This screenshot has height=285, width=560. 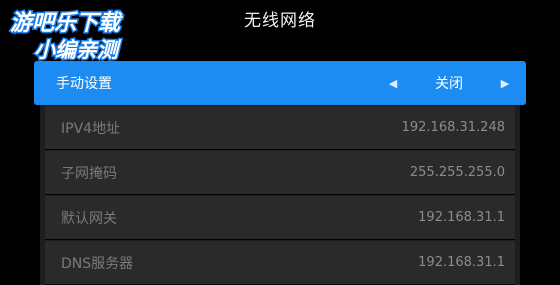 What do you see at coordinates (453, 127) in the screenshot?
I see `ipv4-address-value: 192.168.31.248` at bounding box center [453, 127].